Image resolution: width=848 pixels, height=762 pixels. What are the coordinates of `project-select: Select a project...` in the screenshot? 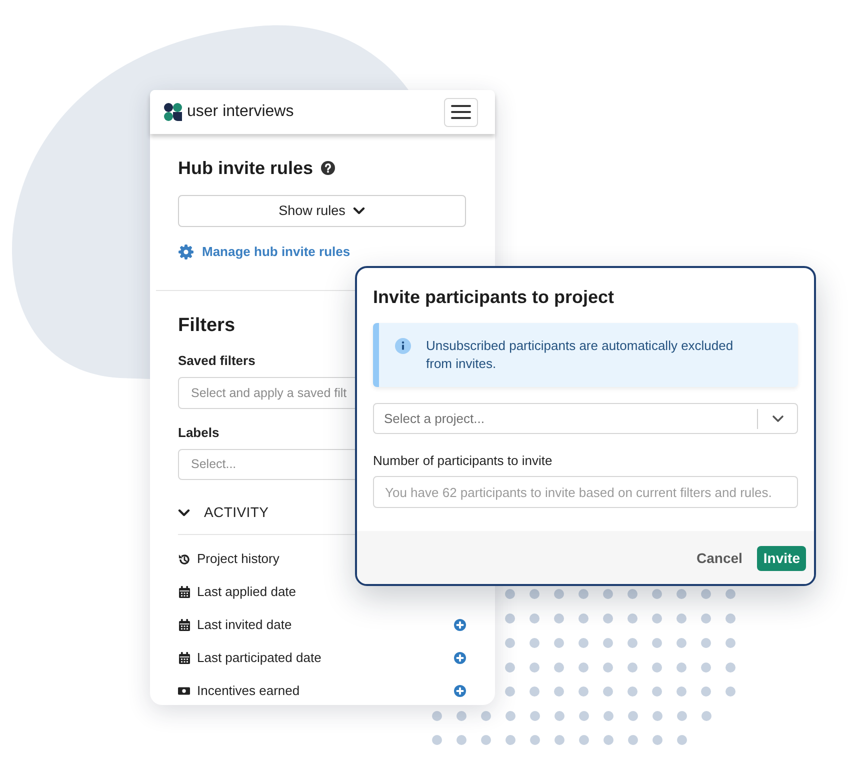 It's located at (585, 418).